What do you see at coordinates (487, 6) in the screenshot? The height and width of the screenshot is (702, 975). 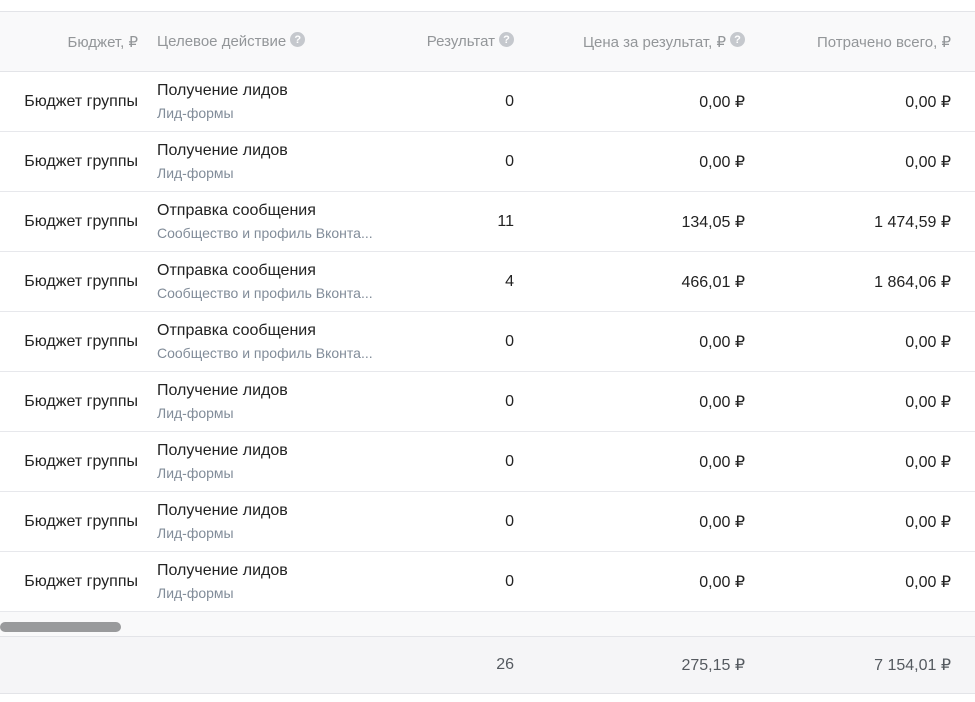 I see `table-top-border` at bounding box center [487, 6].